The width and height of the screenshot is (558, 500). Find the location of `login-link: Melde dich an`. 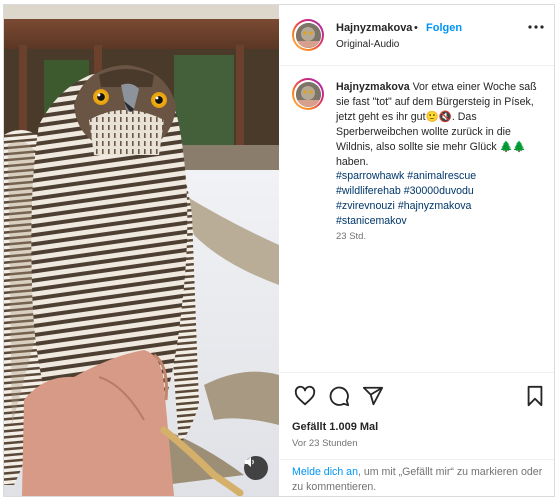

login-link: Melde dich an is located at coordinates (325, 472).